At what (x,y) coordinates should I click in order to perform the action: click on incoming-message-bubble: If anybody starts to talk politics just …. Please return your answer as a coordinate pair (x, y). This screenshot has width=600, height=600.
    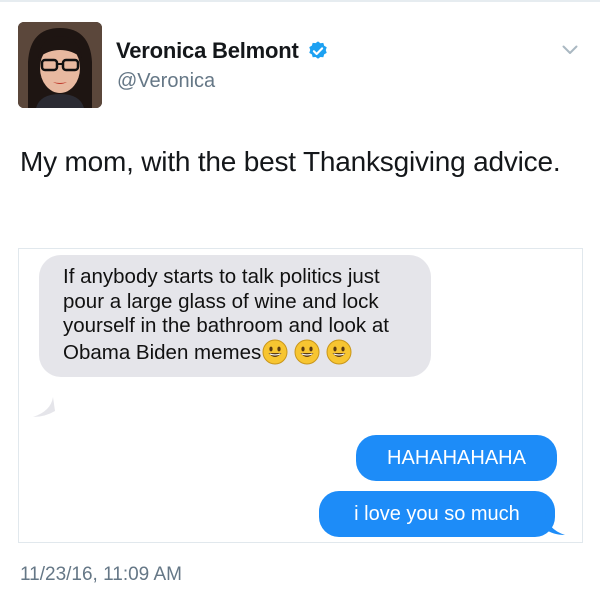
    Looking at the image, I should click on (235, 316).